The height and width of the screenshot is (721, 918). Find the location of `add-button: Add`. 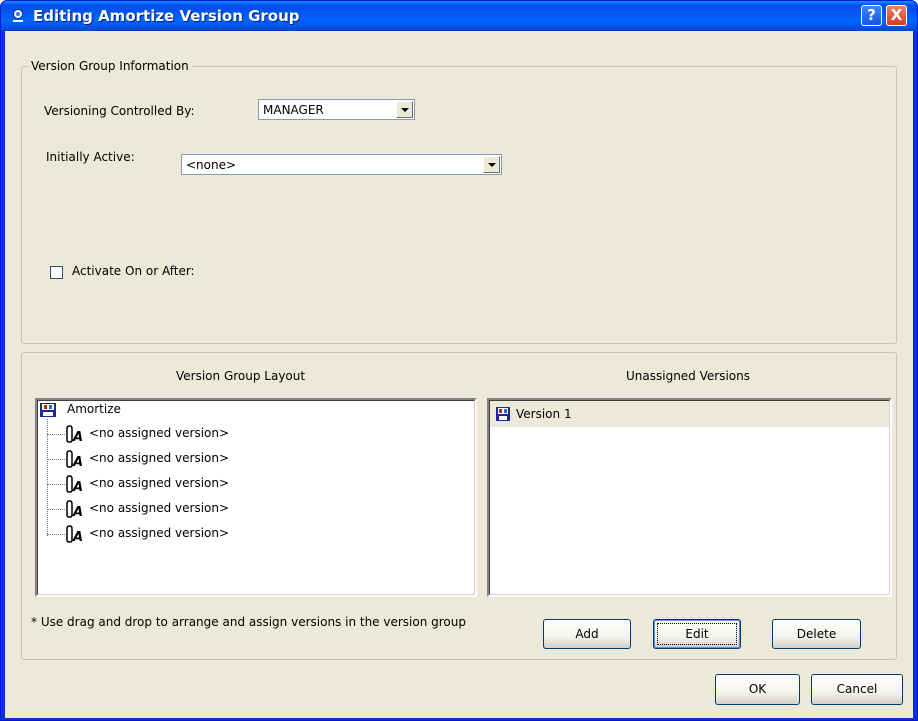

add-button: Add is located at coordinates (587, 634).